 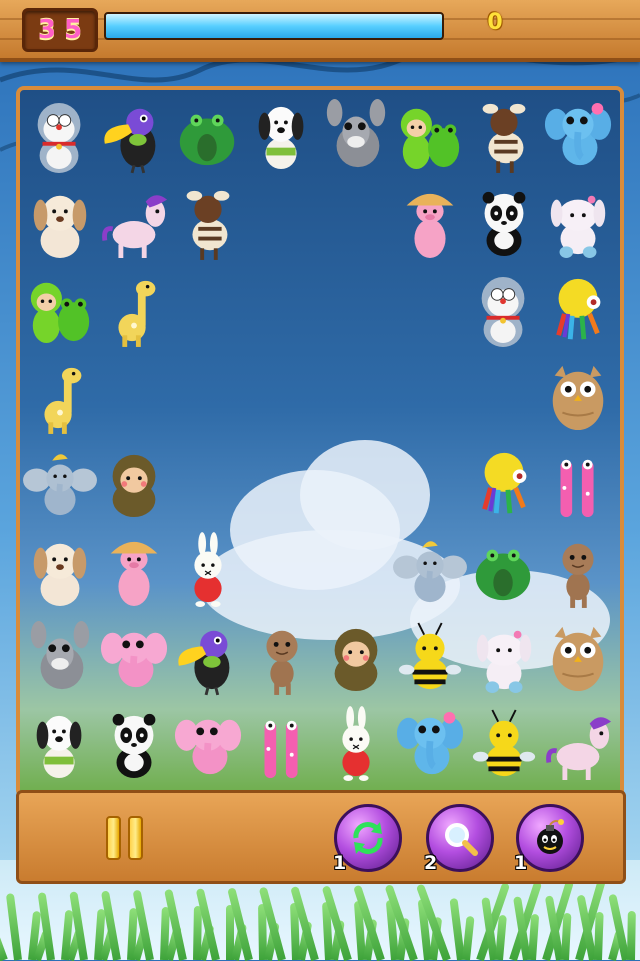 What do you see at coordinates (368, 838) in the screenshot?
I see `shuffle-icon` at bounding box center [368, 838].